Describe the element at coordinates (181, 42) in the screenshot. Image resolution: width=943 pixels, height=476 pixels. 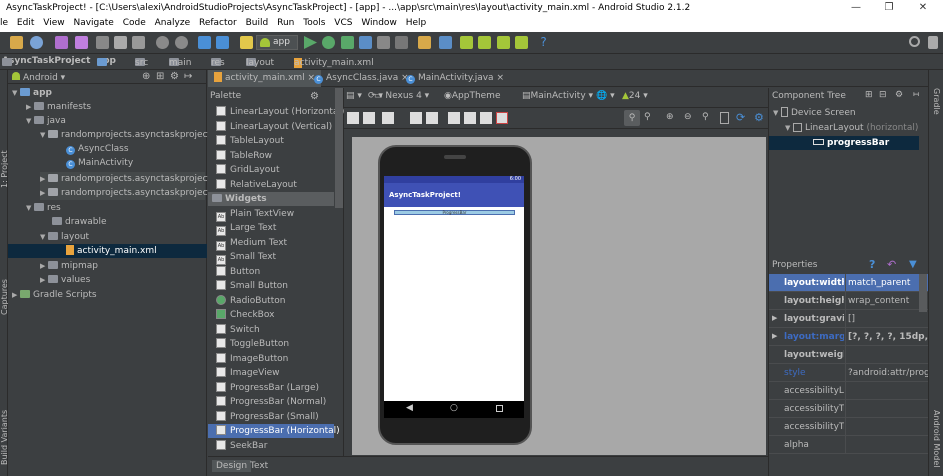
I see `replace-icon` at that location.